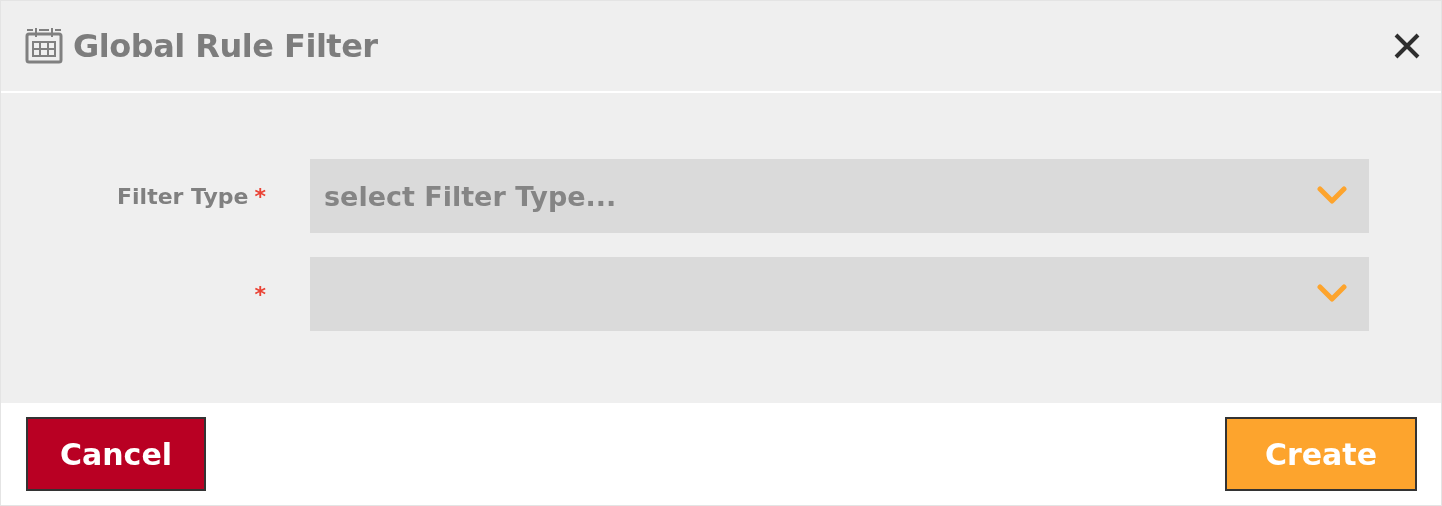 The image size is (1442, 506). I want to click on select-field, so click(839, 294).